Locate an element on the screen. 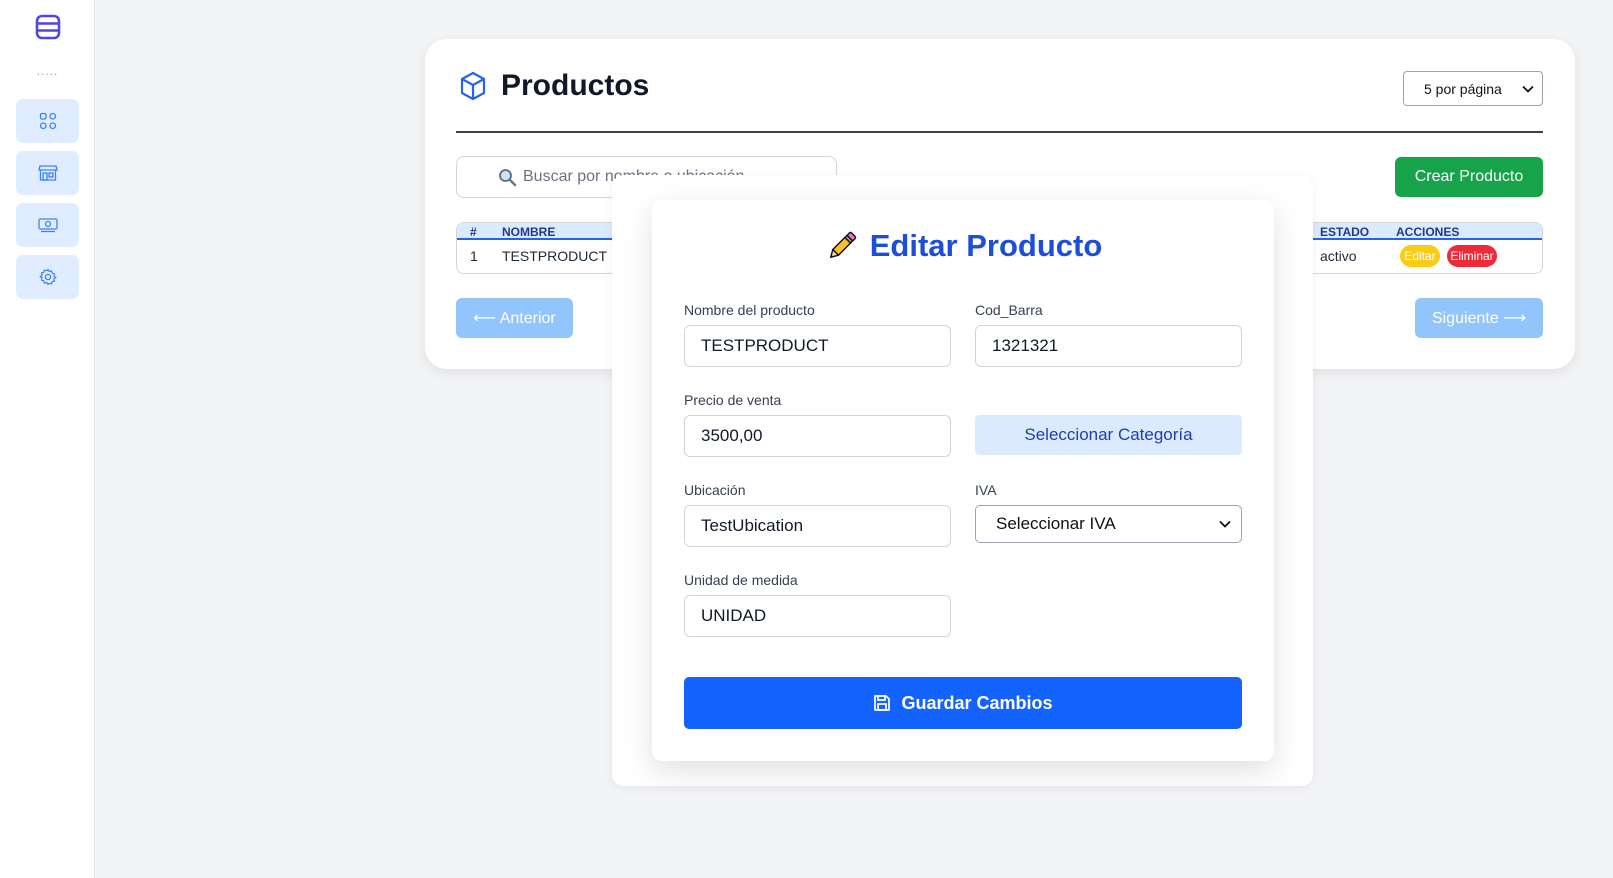 The width and height of the screenshot is (1613, 878). iva-select: Seleccionar IVA is located at coordinates (1108, 524).